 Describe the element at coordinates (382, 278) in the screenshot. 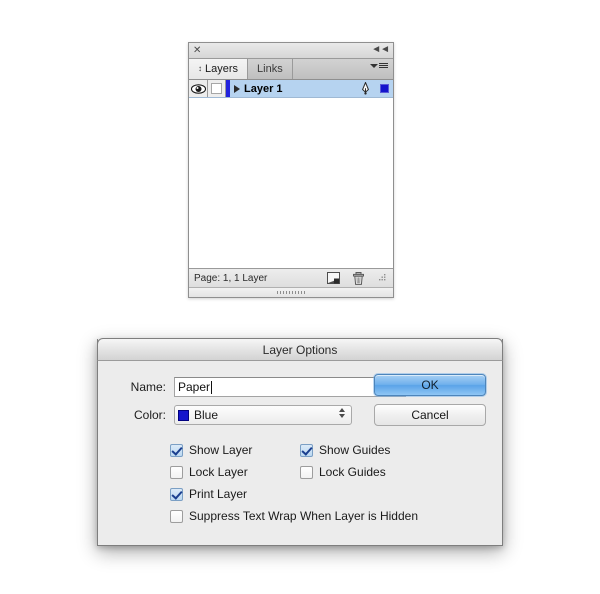

I see `resize-grip-icon` at that location.